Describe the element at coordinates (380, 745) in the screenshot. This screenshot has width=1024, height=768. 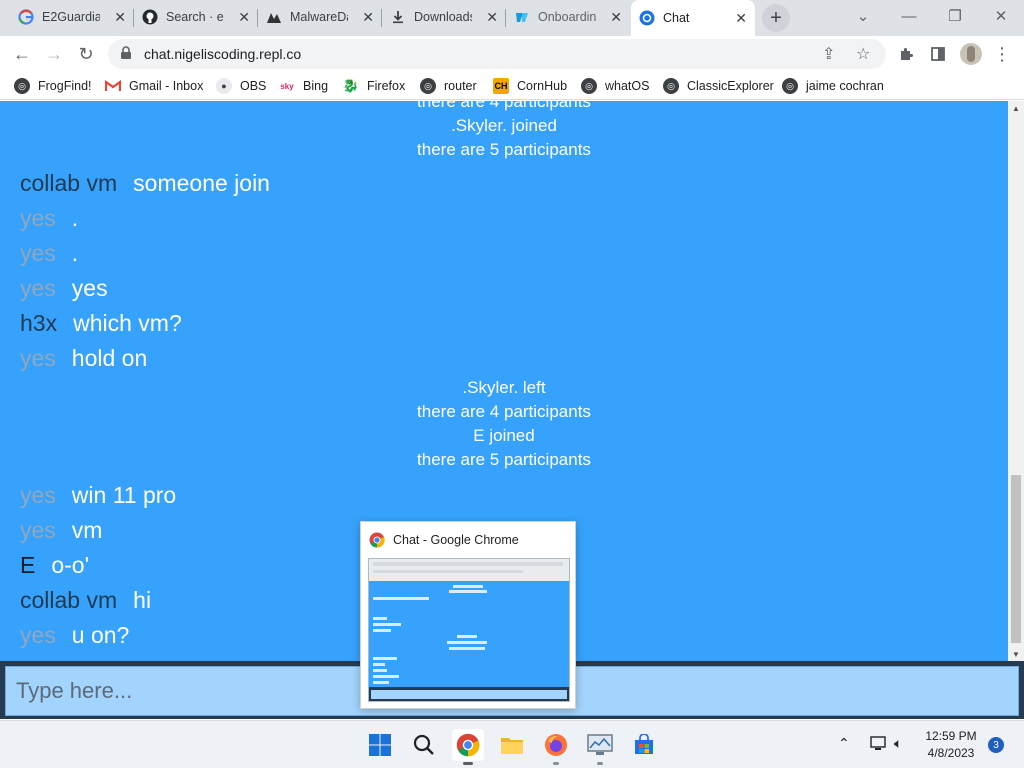
I see `start-windows-icon` at that location.